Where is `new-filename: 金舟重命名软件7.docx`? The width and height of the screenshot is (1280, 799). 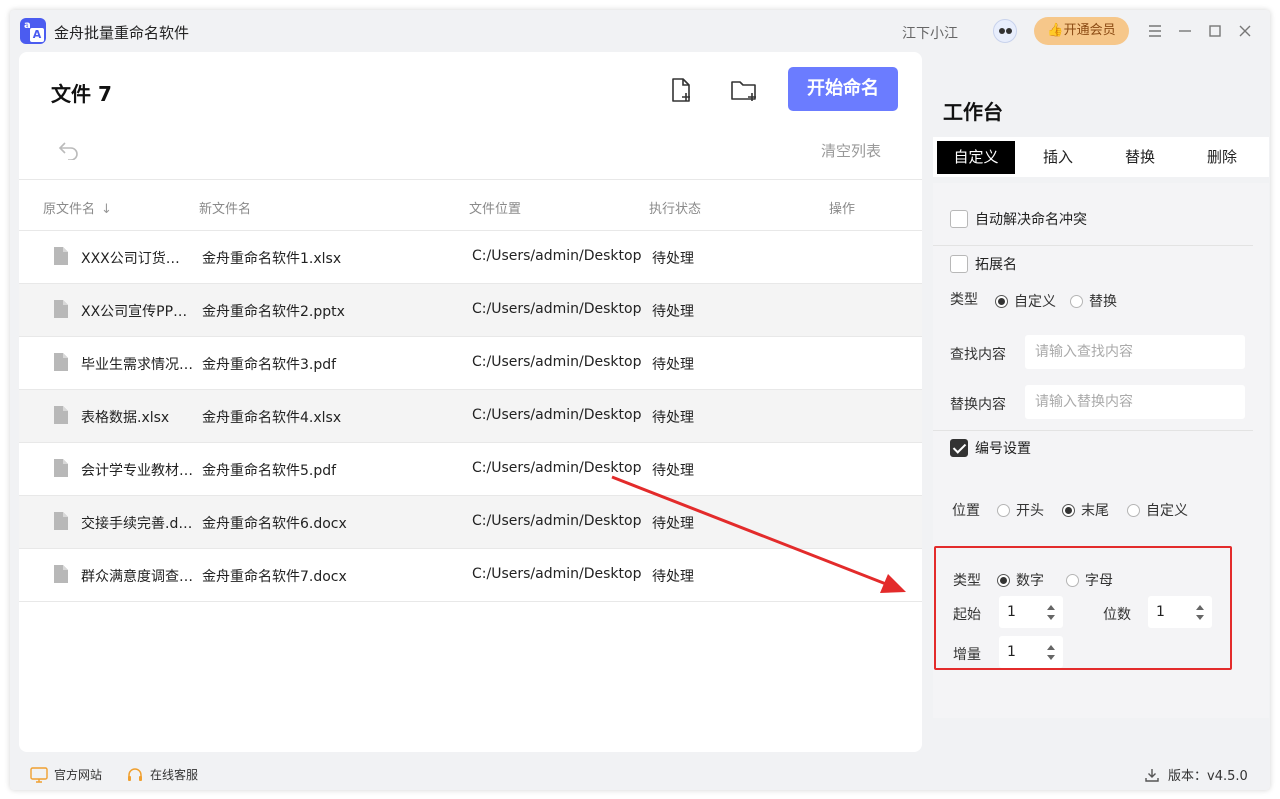
new-filename: 金舟重命名软件7.docx is located at coordinates (274, 577).